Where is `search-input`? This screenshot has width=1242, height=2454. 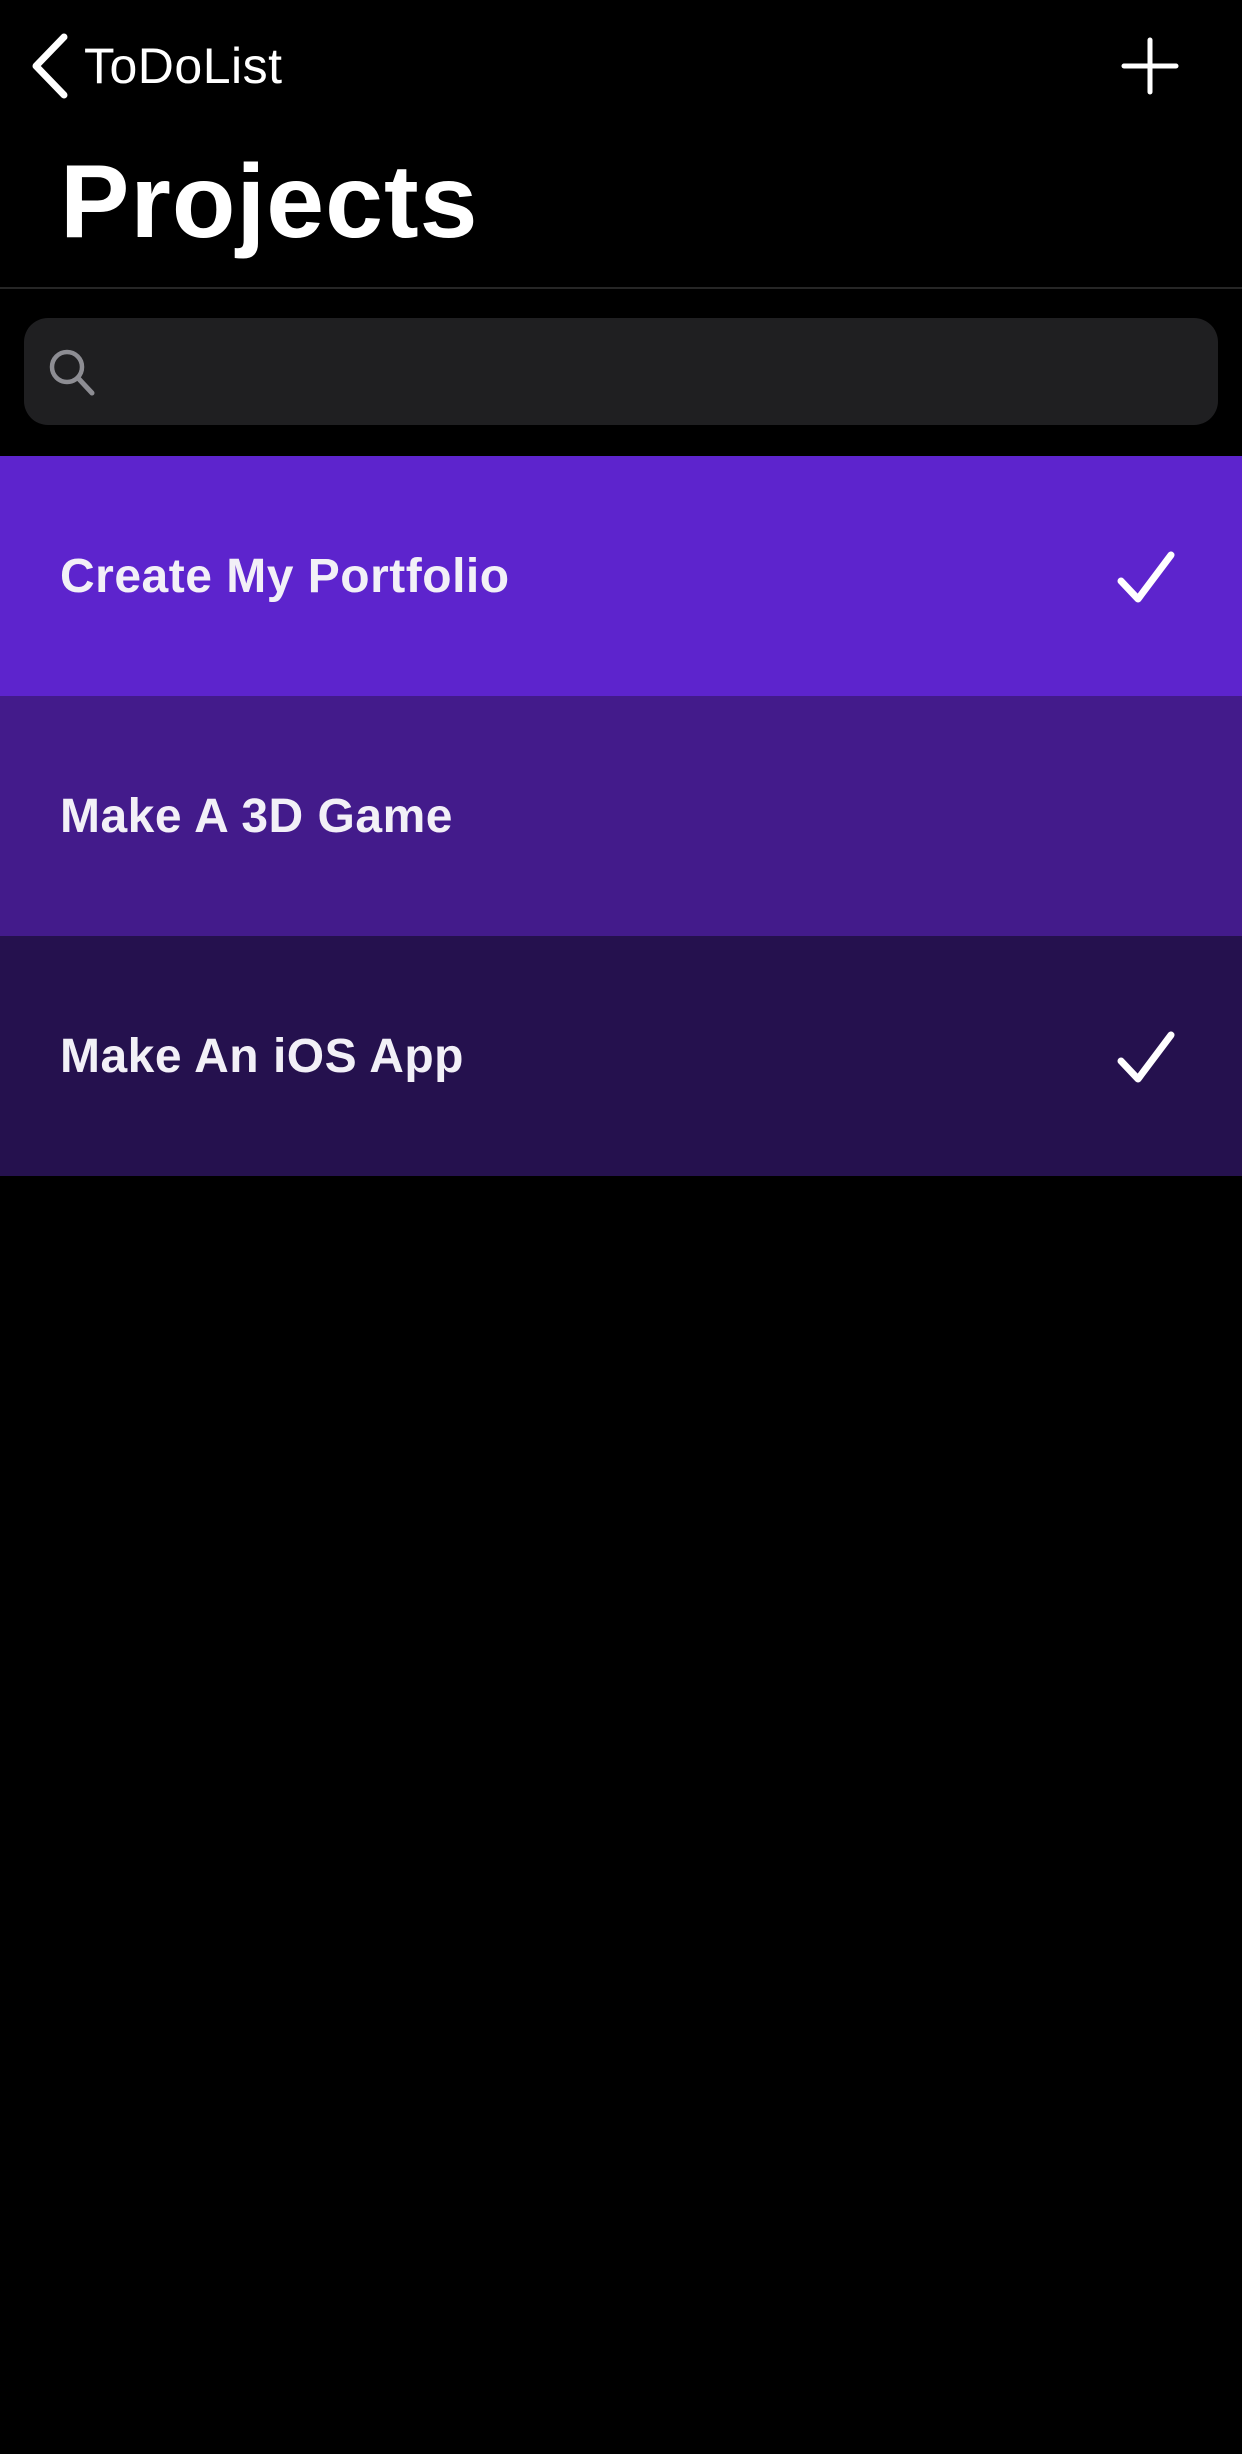 search-input is located at coordinates (658, 371).